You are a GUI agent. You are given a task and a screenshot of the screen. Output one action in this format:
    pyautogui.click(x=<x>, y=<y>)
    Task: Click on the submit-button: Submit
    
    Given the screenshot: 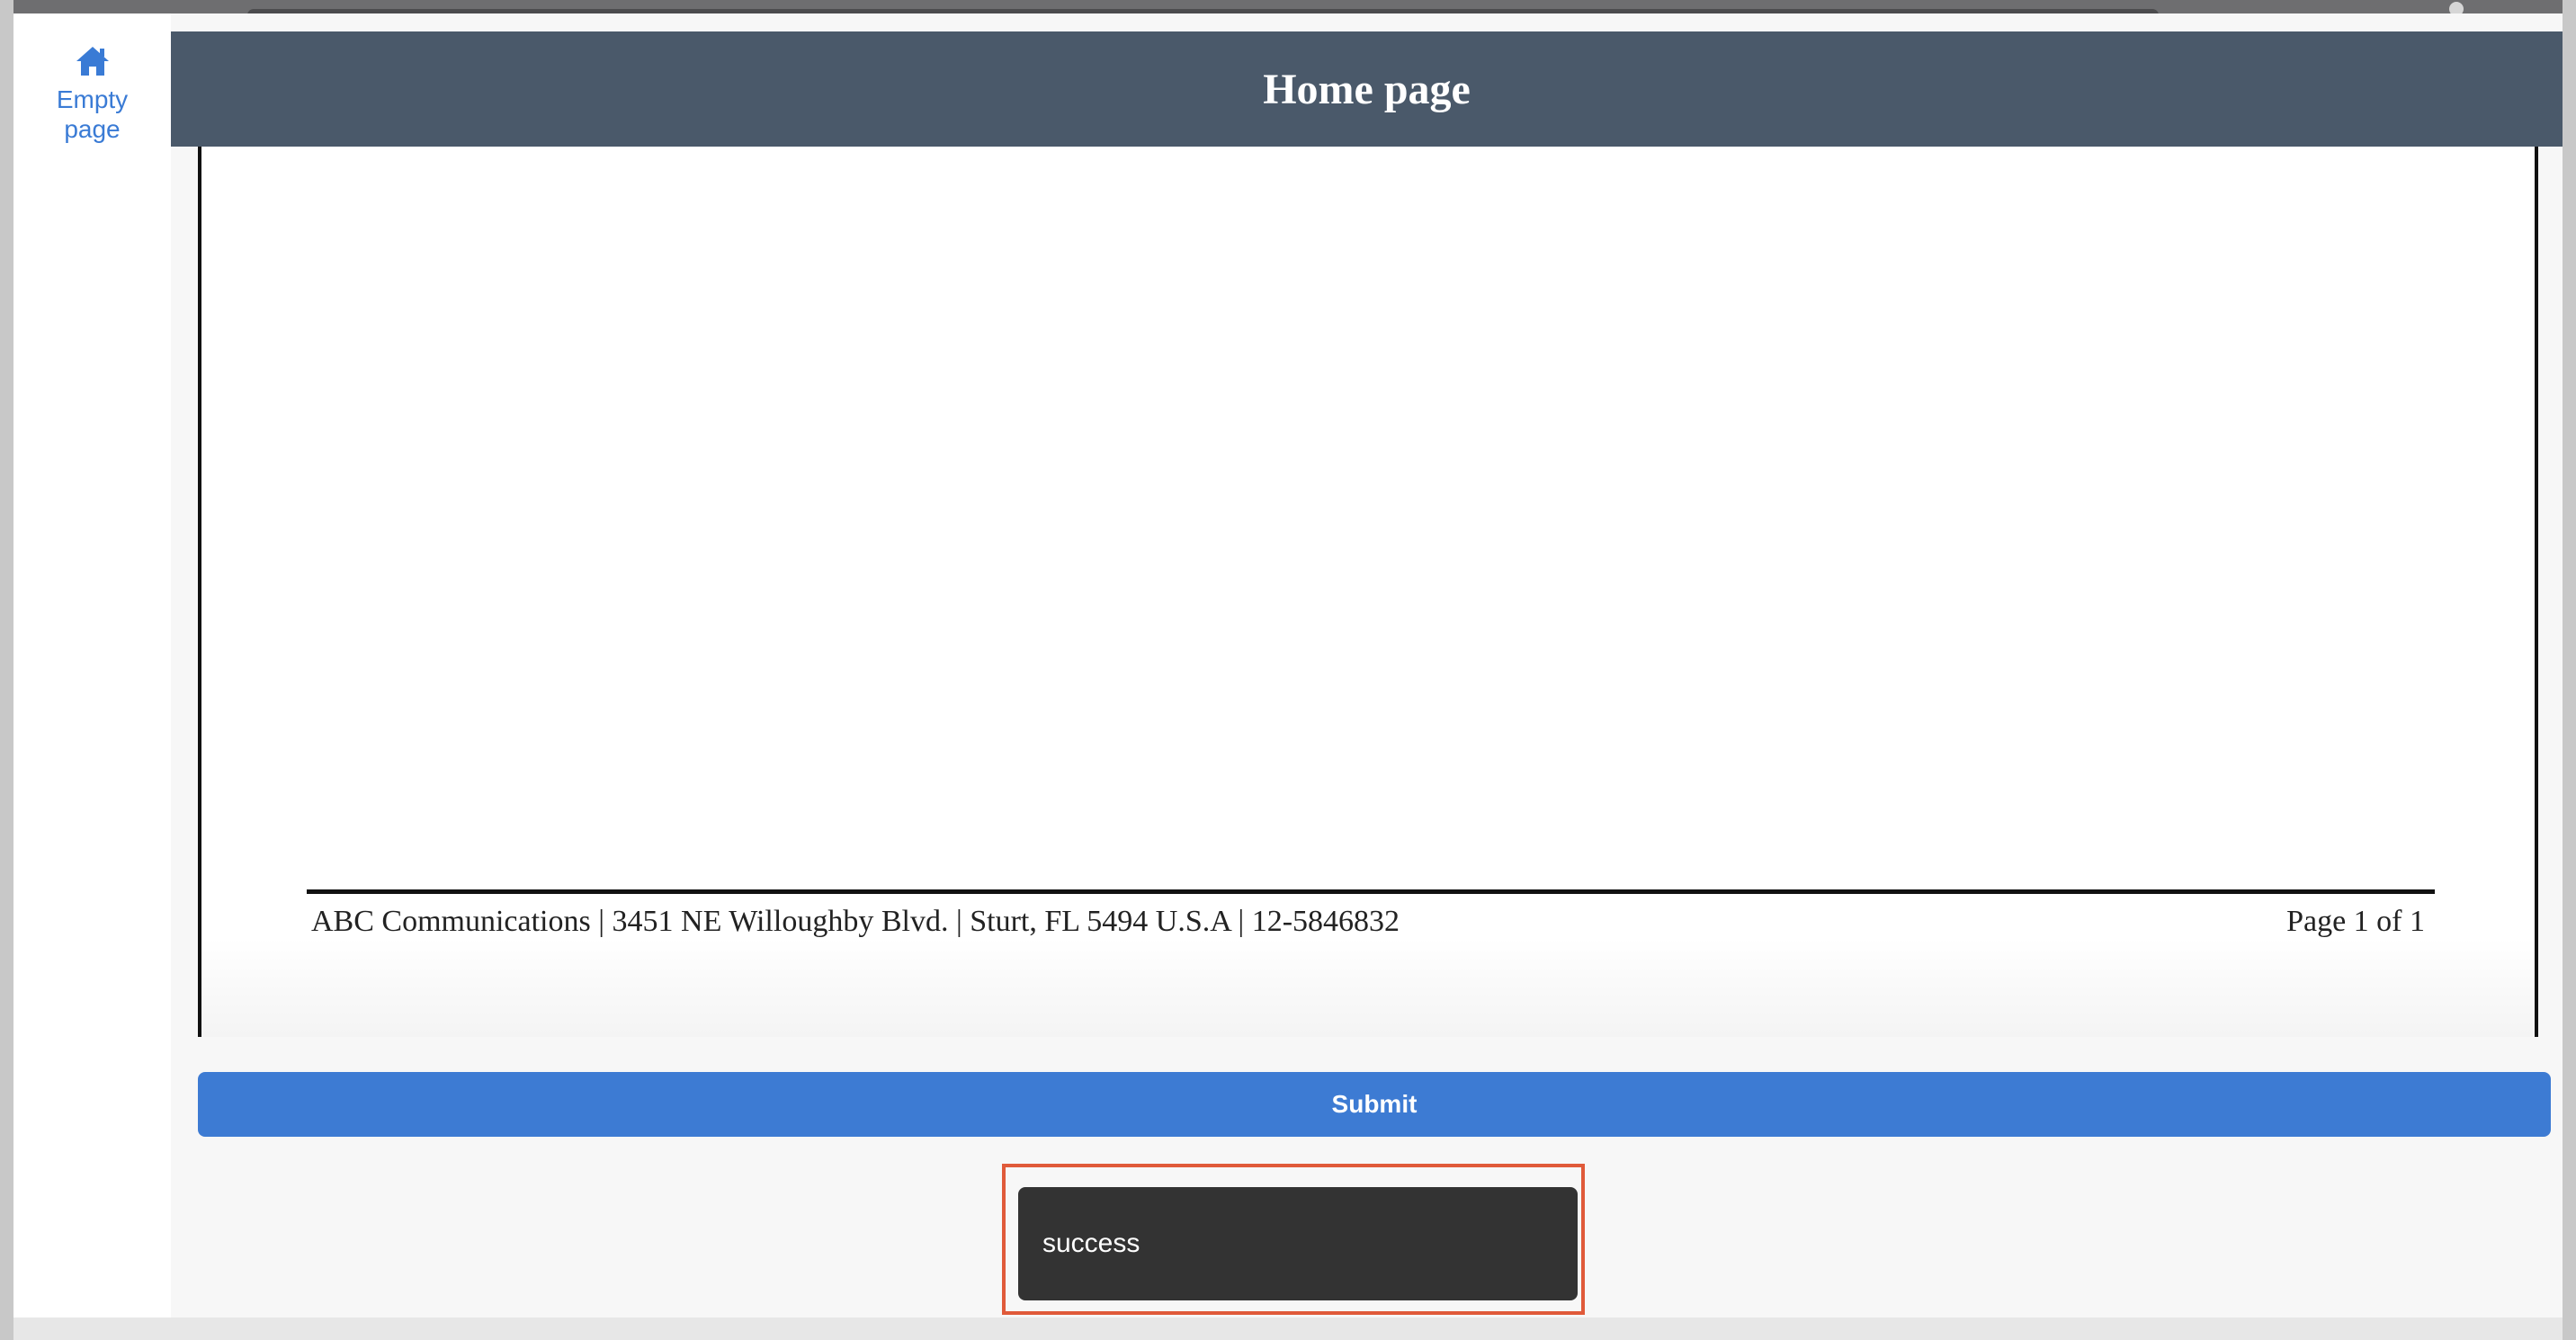 What is the action you would take?
    pyautogui.click(x=1374, y=1104)
    